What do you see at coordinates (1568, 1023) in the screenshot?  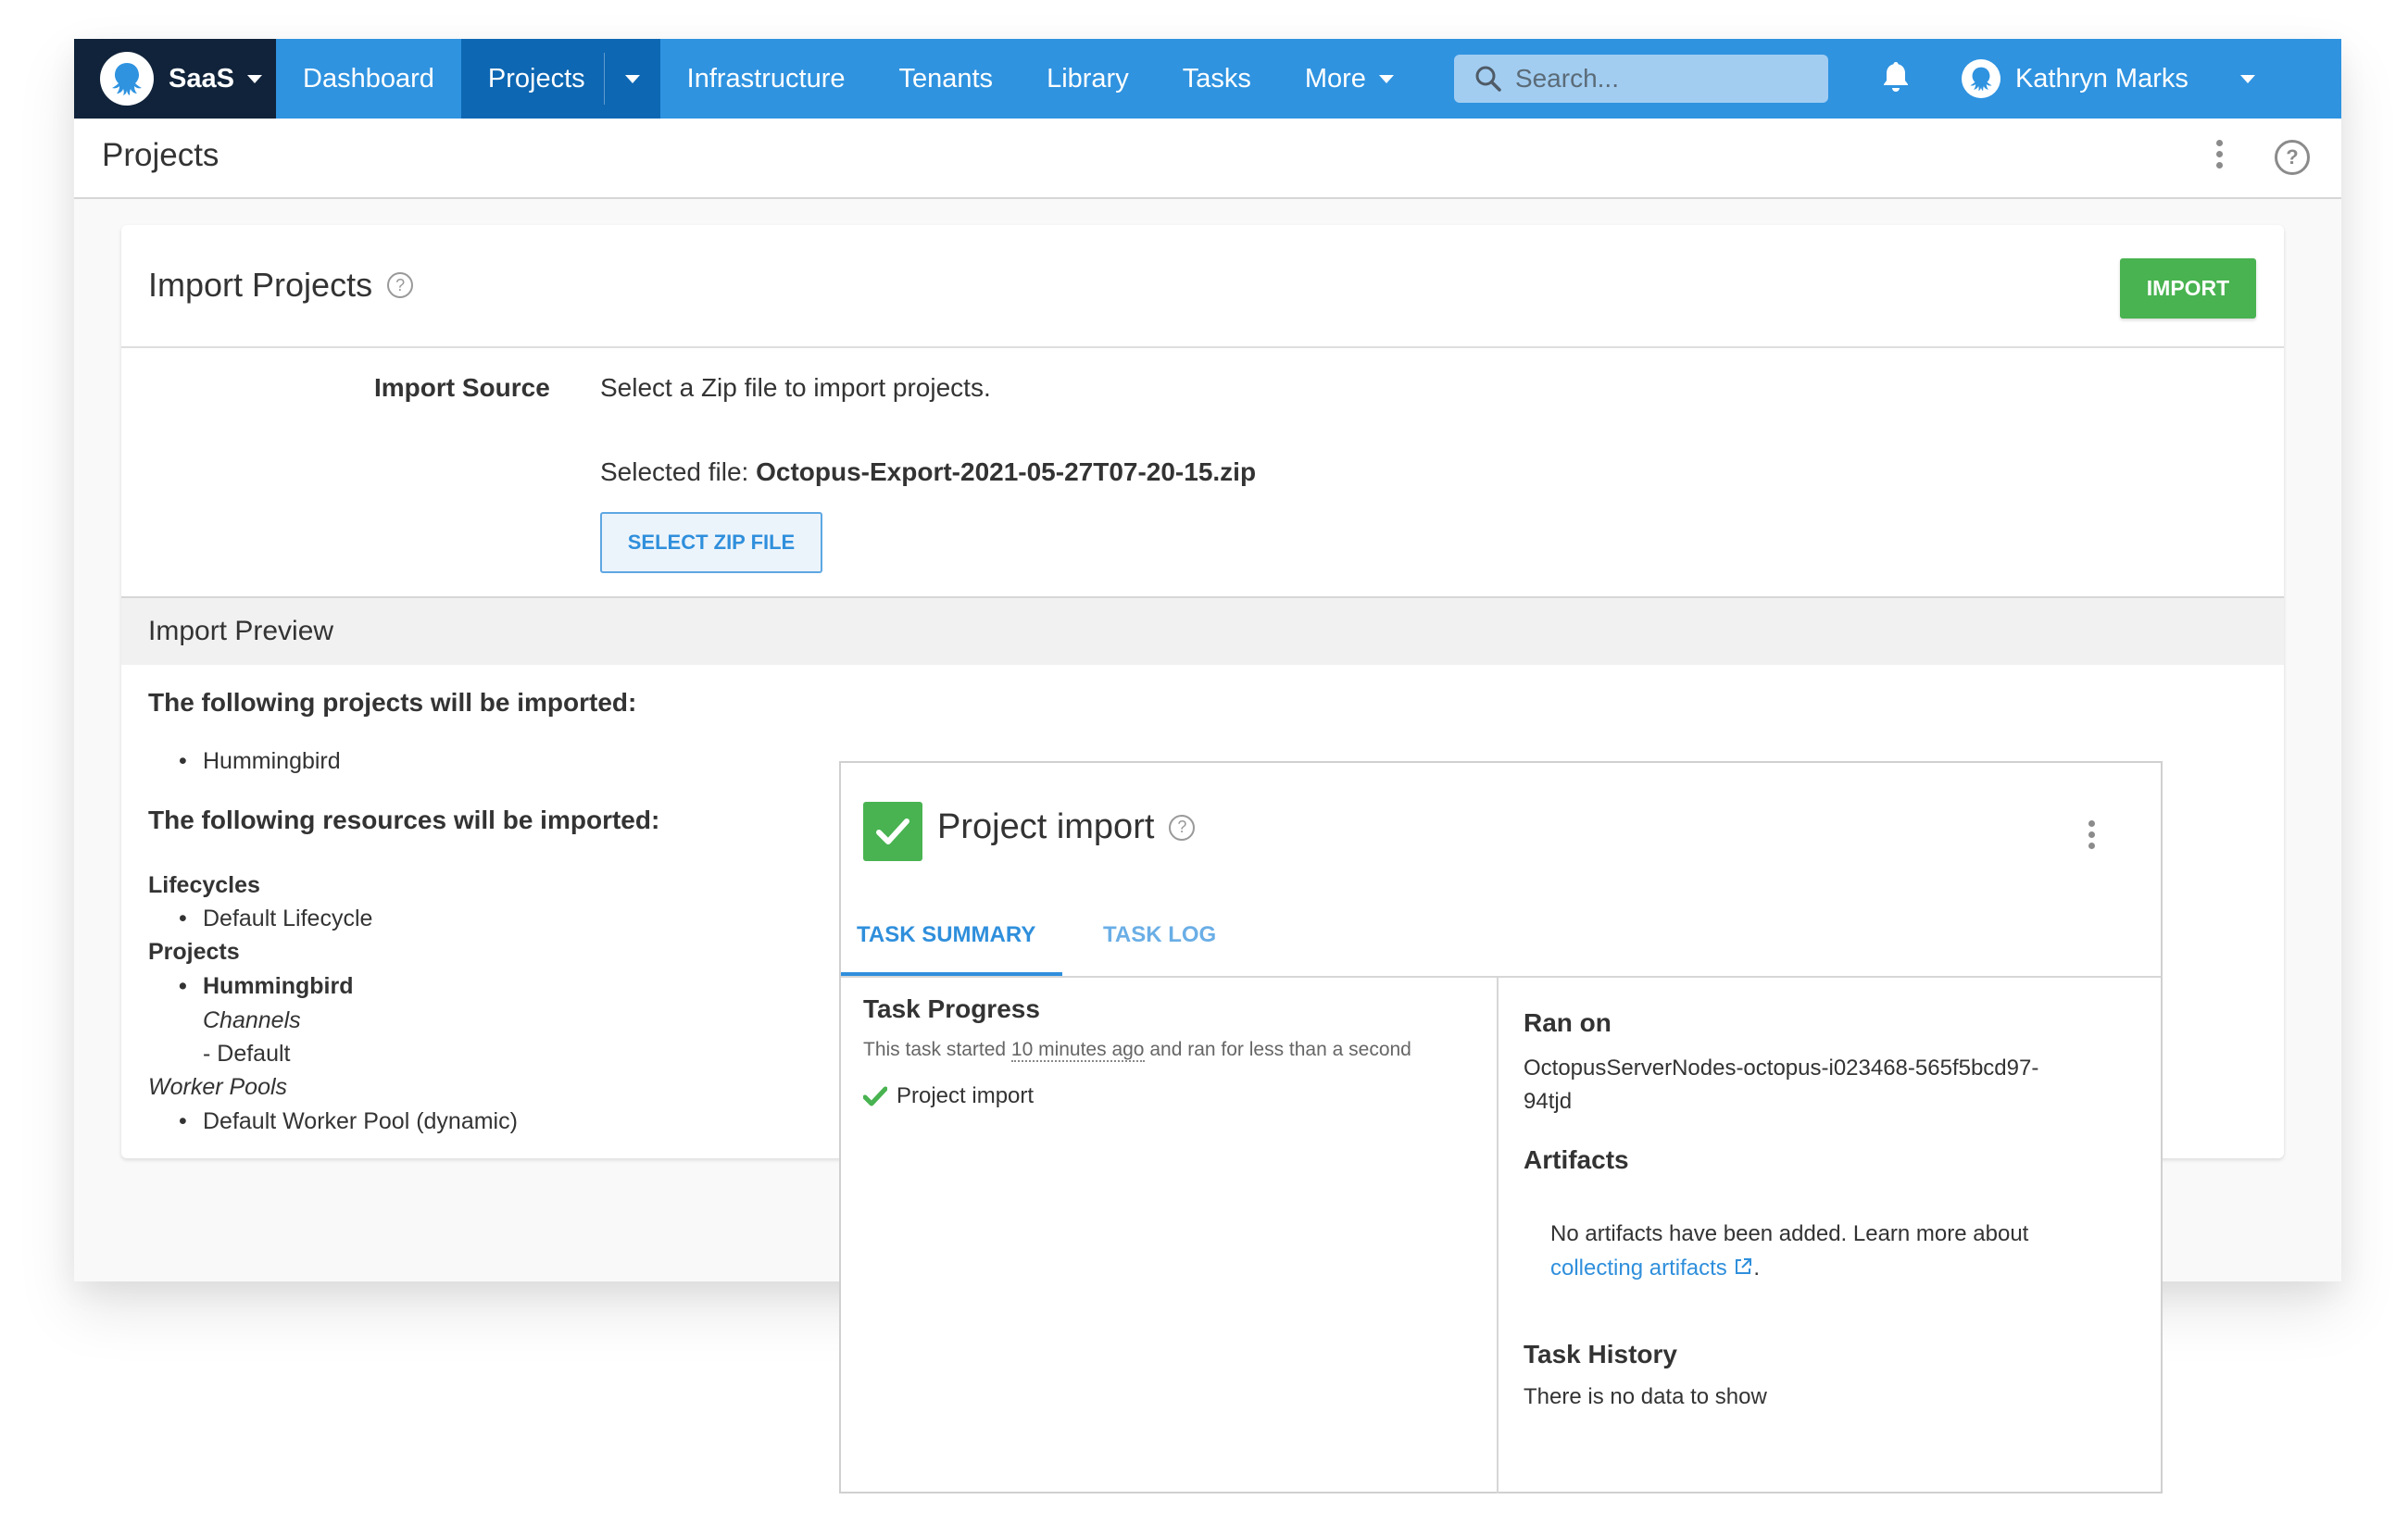 I see `ran-on-heading: Ran on` at bounding box center [1568, 1023].